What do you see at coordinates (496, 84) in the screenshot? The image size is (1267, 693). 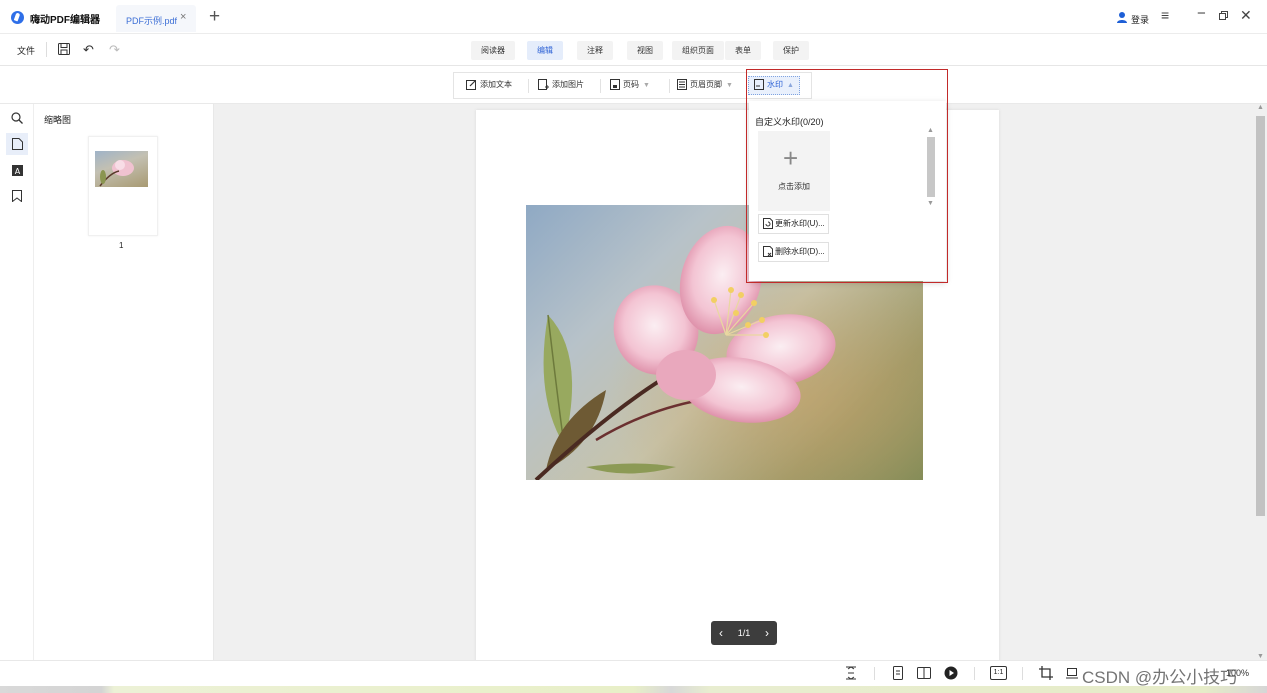 I see `add-text-label: 添加文本` at bounding box center [496, 84].